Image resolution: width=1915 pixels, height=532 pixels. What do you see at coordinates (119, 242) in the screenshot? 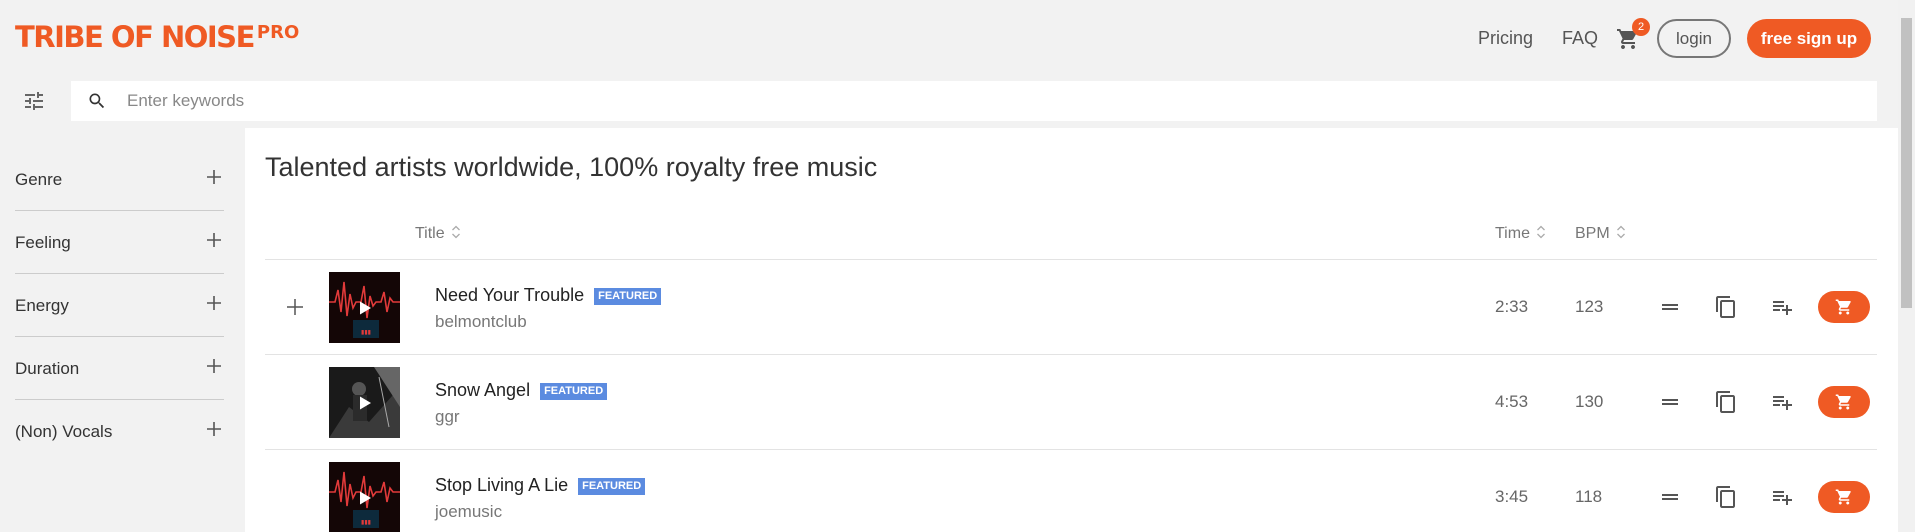
I see `filter-feeling: Feeling` at bounding box center [119, 242].